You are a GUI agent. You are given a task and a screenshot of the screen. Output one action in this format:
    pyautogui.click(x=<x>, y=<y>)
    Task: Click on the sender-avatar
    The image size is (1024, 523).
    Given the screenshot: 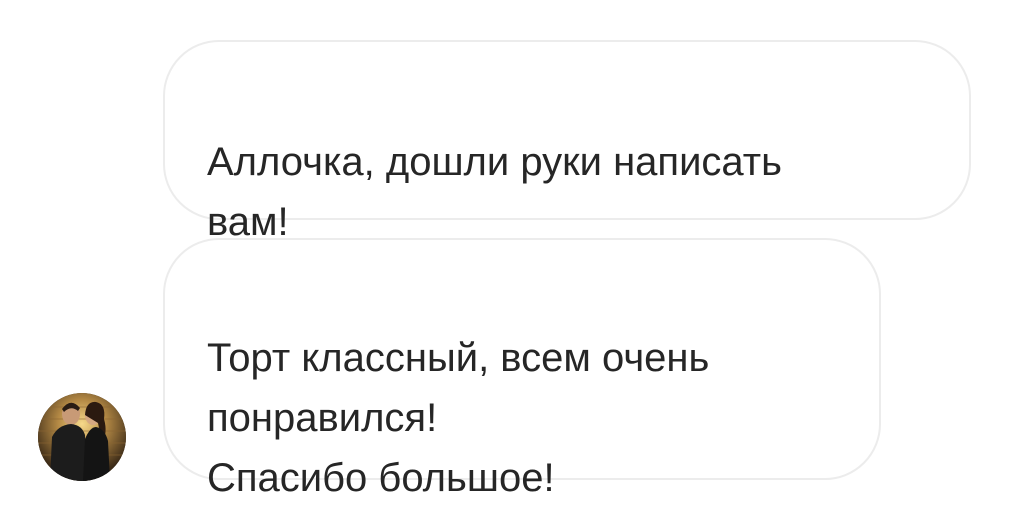 What is the action you would take?
    pyautogui.click(x=82, y=437)
    